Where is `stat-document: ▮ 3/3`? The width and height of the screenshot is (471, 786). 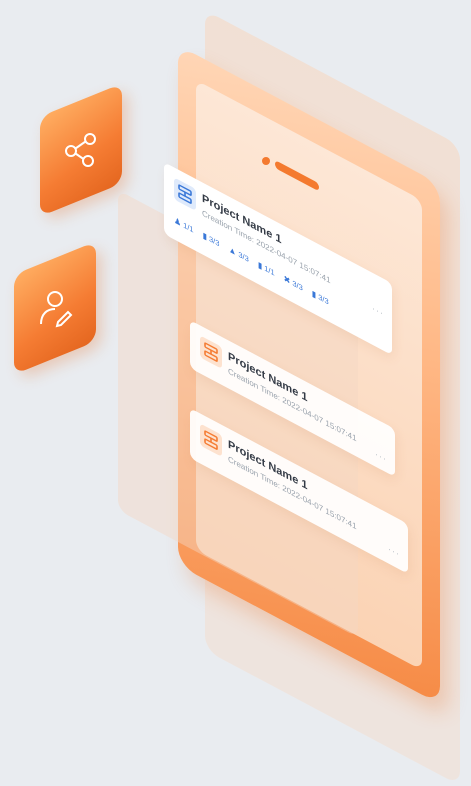 stat-document: ▮ 3/3 is located at coordinates (211, 239).